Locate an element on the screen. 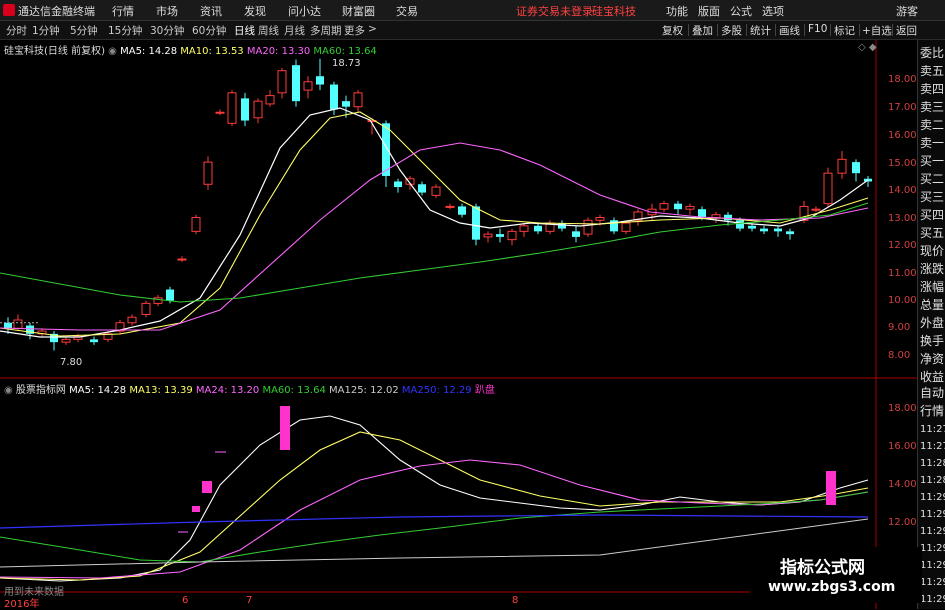 This screenshot has height=610, width=945. tab-1min: 1分钟 is located at coordinates (46, 30).